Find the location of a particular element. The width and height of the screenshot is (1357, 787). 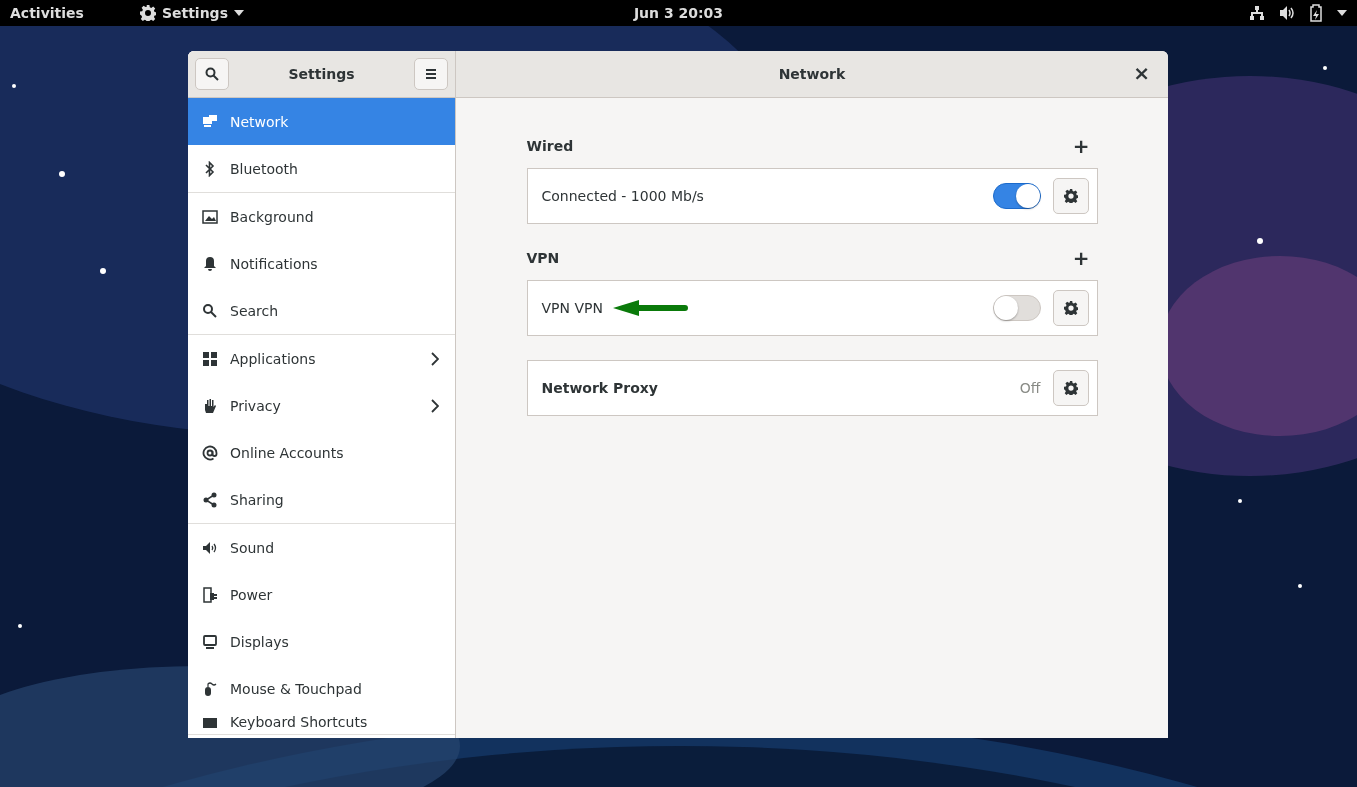

monitor-icon is located at coordinates (210, 641).